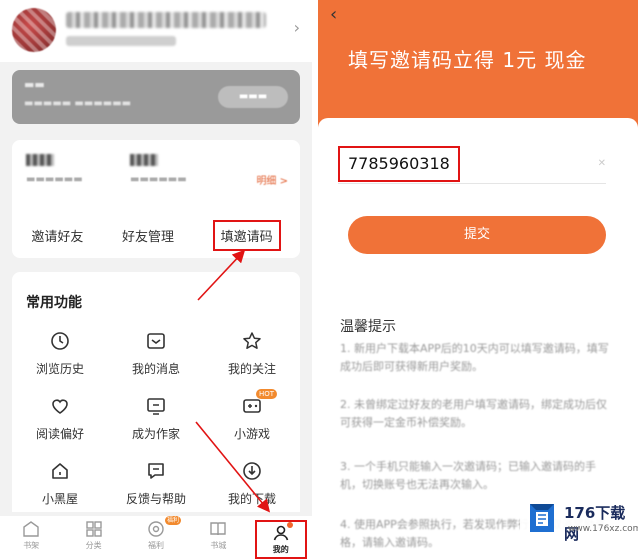 This screenshot has height=560, width=638. I want to click on grid-icon, so click(94, 529).